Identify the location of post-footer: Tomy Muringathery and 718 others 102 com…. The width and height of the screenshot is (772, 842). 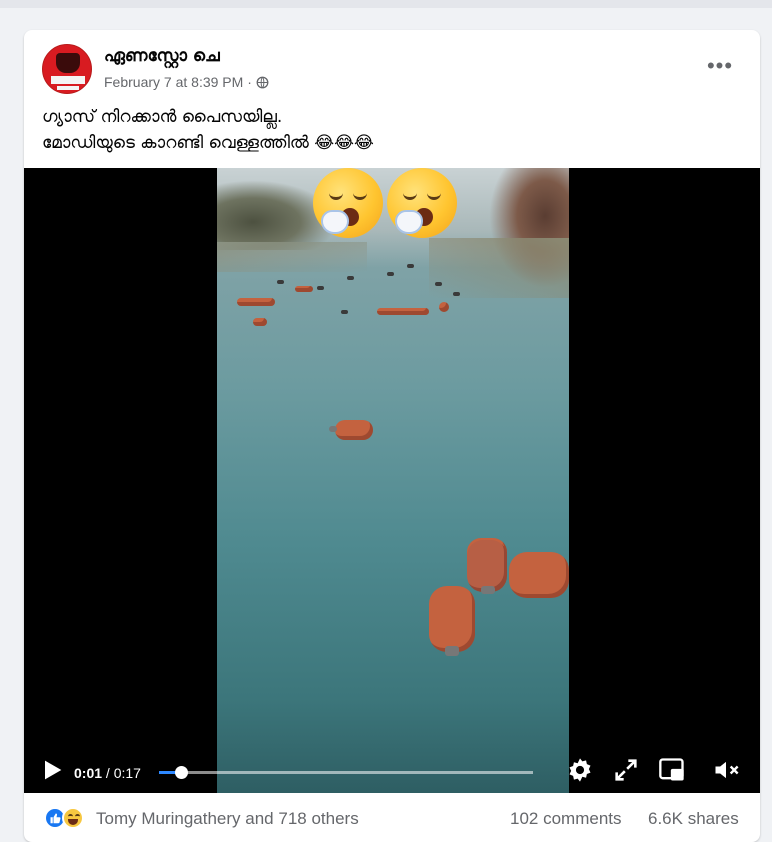
(392, 817).